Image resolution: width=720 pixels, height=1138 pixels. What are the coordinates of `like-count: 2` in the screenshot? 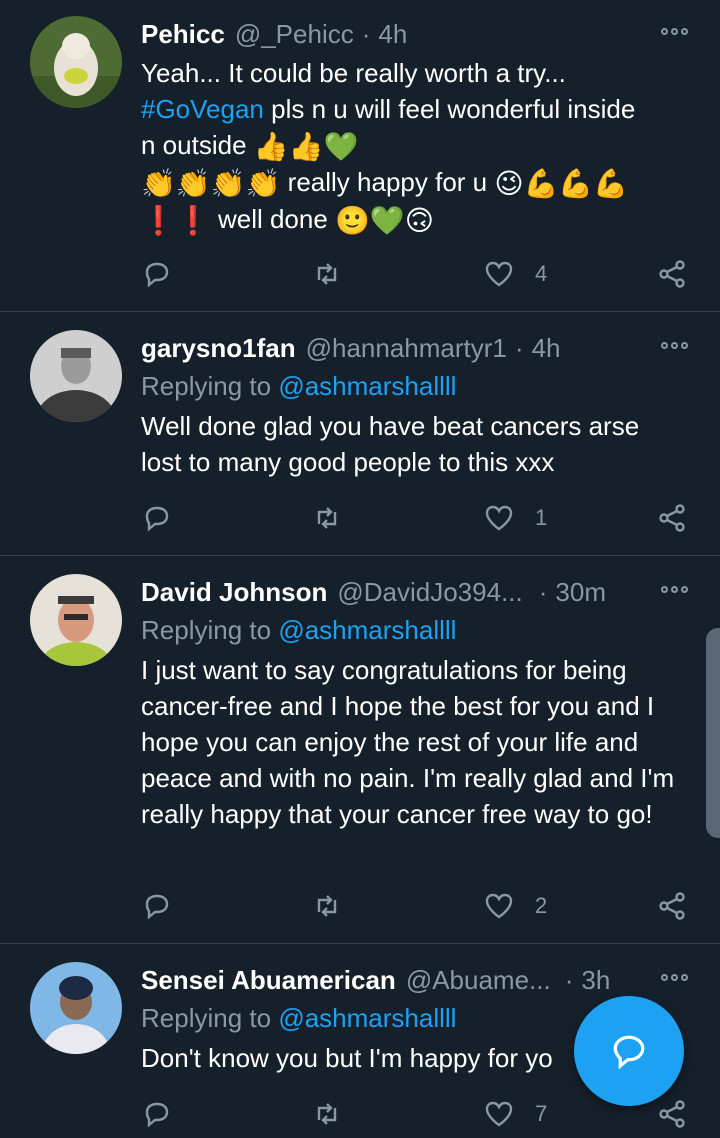 It's located at (541, 905).